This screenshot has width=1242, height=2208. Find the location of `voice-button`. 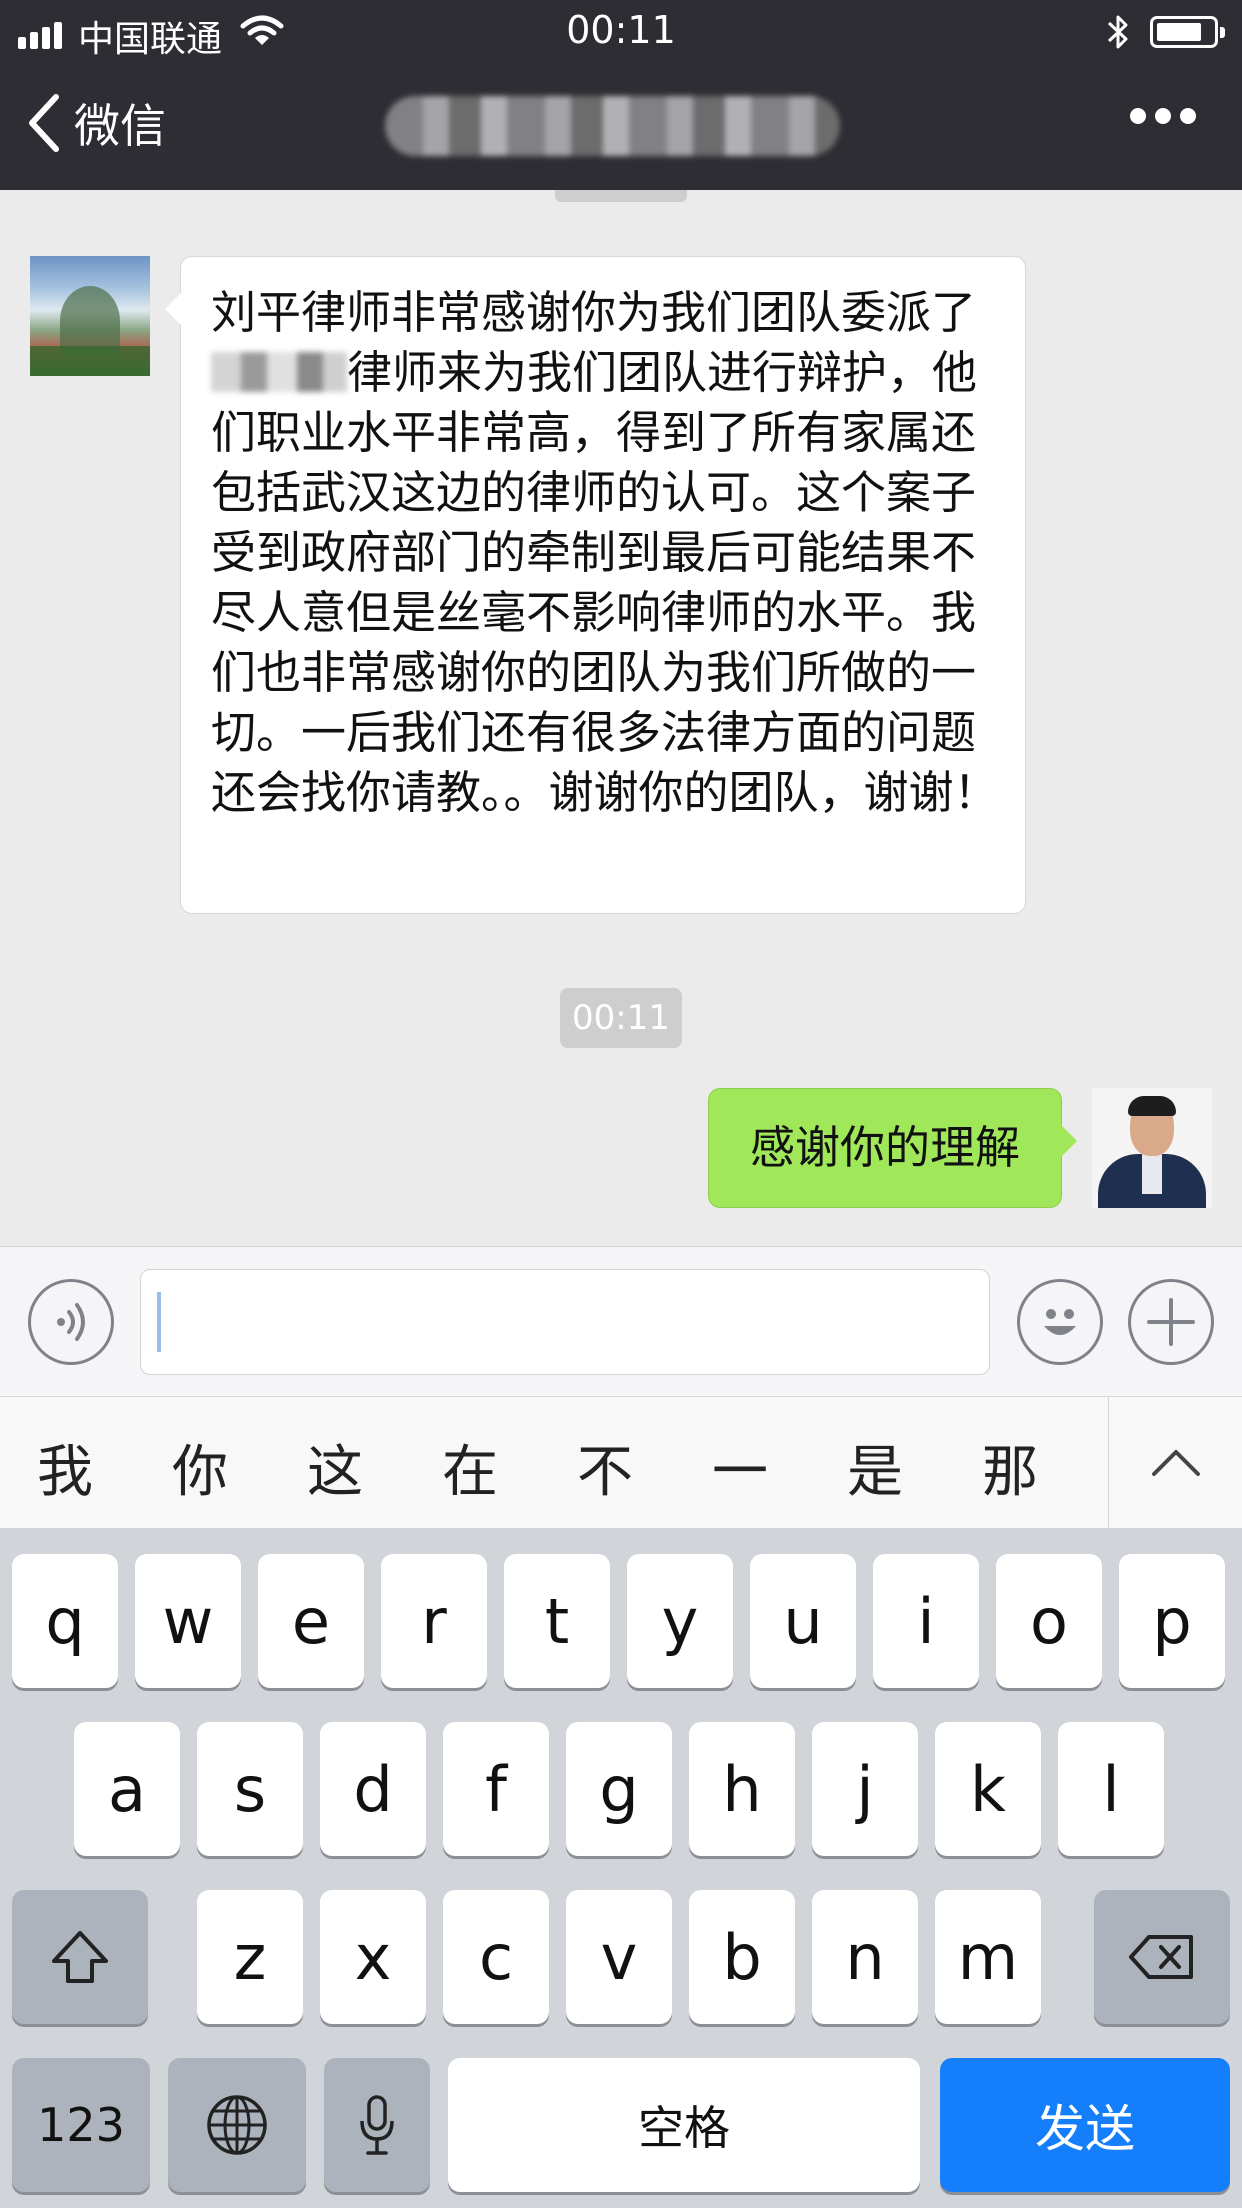

voice-button is located at coordinates (71, 1322).